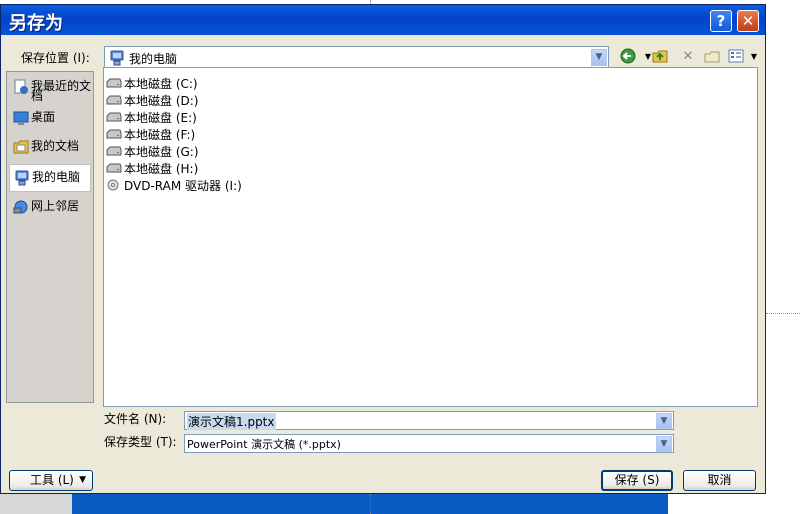  What do you see at coordinates (183, 185) in the screenshot?
I see `list-item-label: DVD-RAM 驱动器 (I:)` at bounding box center [183, 185].